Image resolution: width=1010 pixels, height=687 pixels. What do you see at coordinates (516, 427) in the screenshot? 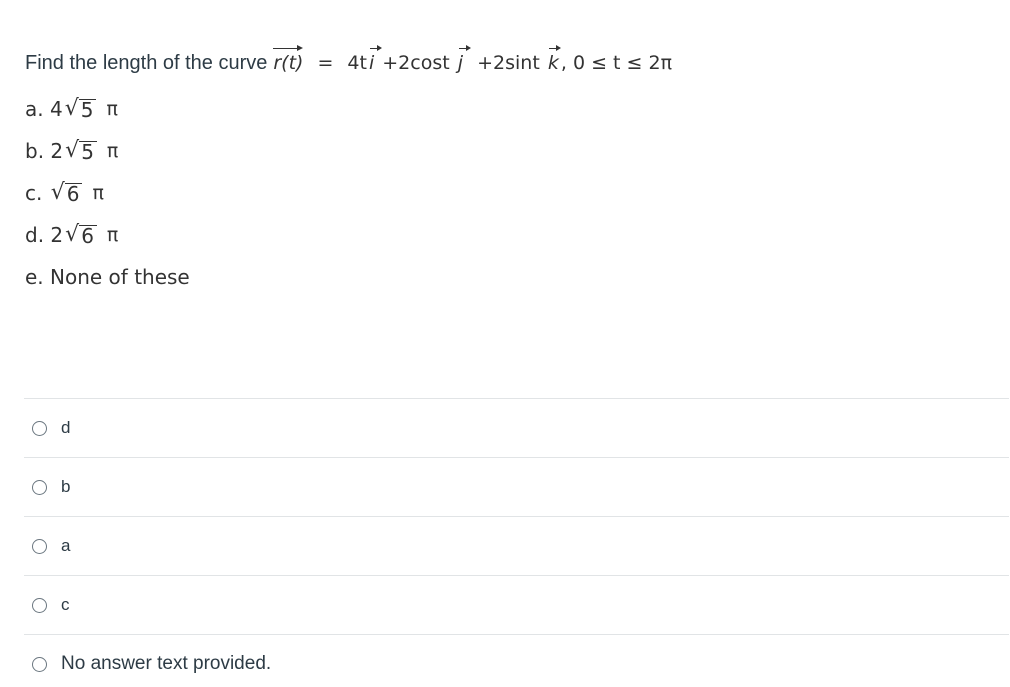
I see `answer-option-d: d` at bounding box center [516, 427].